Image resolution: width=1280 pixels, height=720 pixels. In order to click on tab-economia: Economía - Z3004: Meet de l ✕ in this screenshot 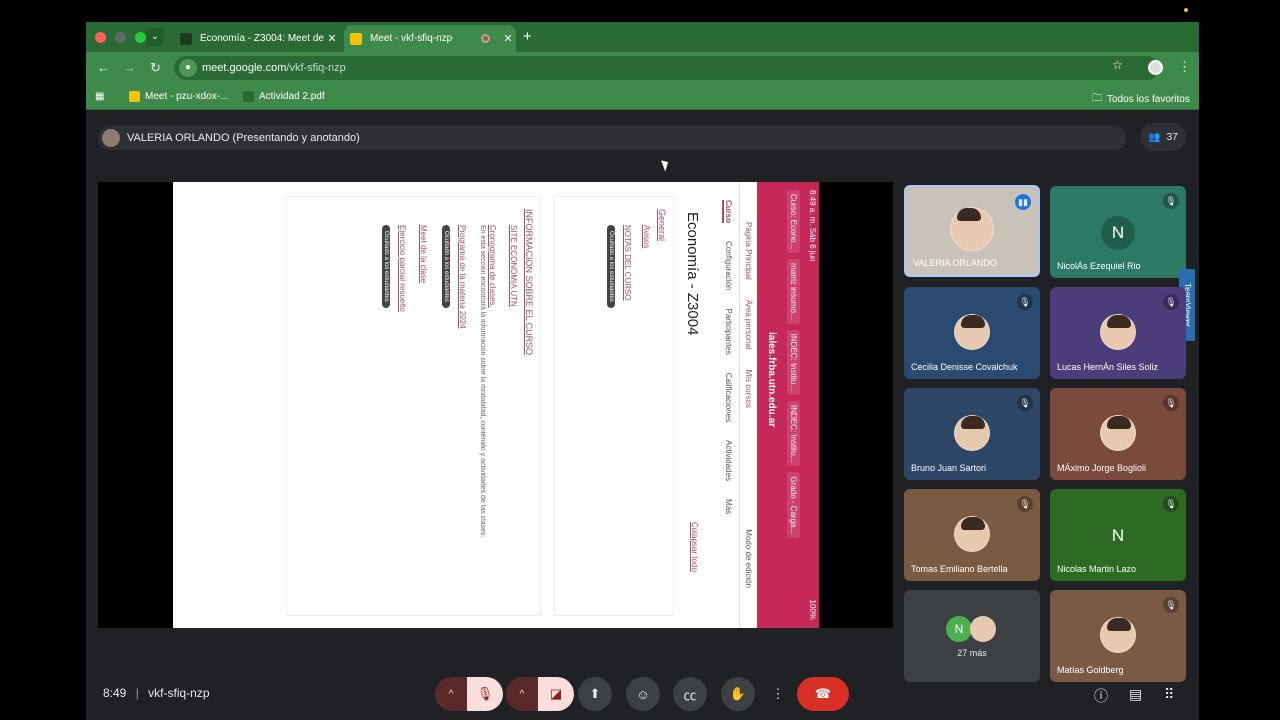, I will do `click(257, 38)`.